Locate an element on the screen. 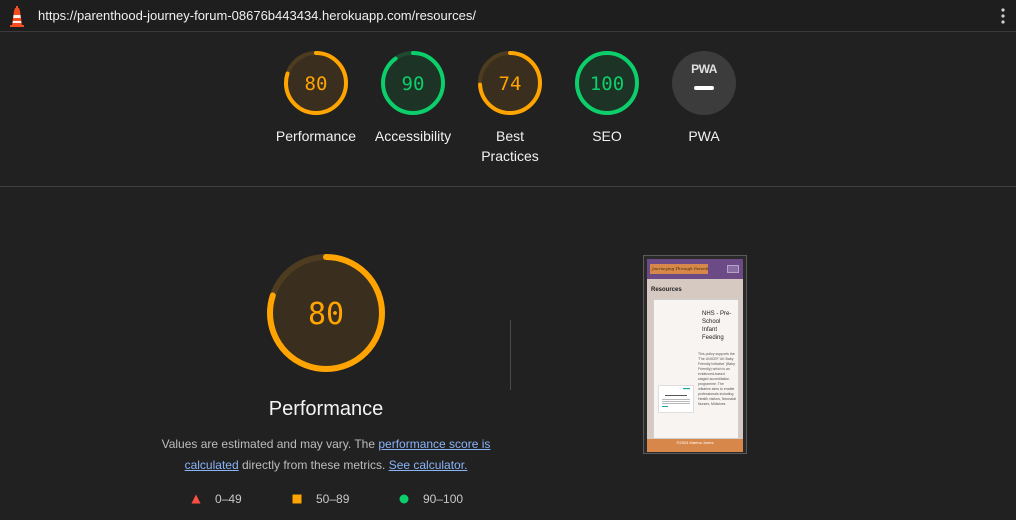 This screenshot has width=1016, height=520. gauge-seo-ring: 100 is located at coordinates (607, 83).